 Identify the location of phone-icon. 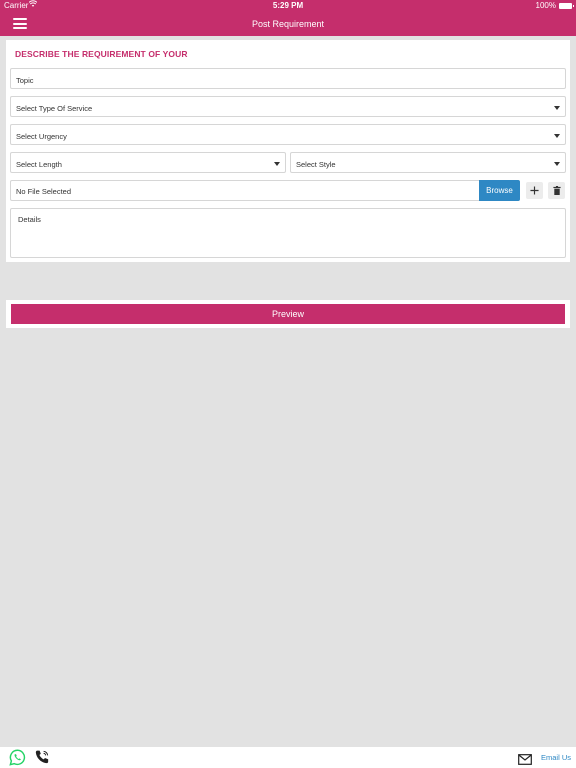
(42, 757).